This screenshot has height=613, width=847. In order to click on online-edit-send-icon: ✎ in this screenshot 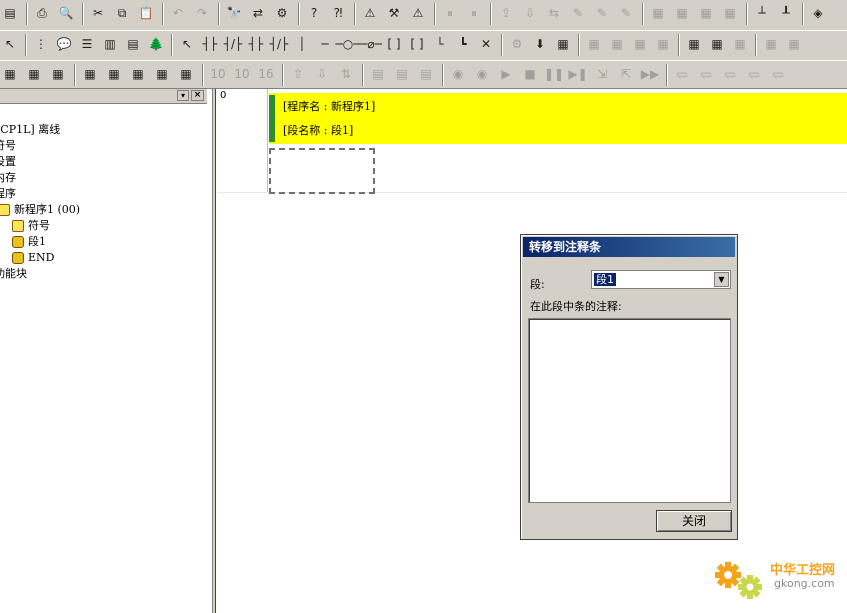, I will do `click(602, 13)`.